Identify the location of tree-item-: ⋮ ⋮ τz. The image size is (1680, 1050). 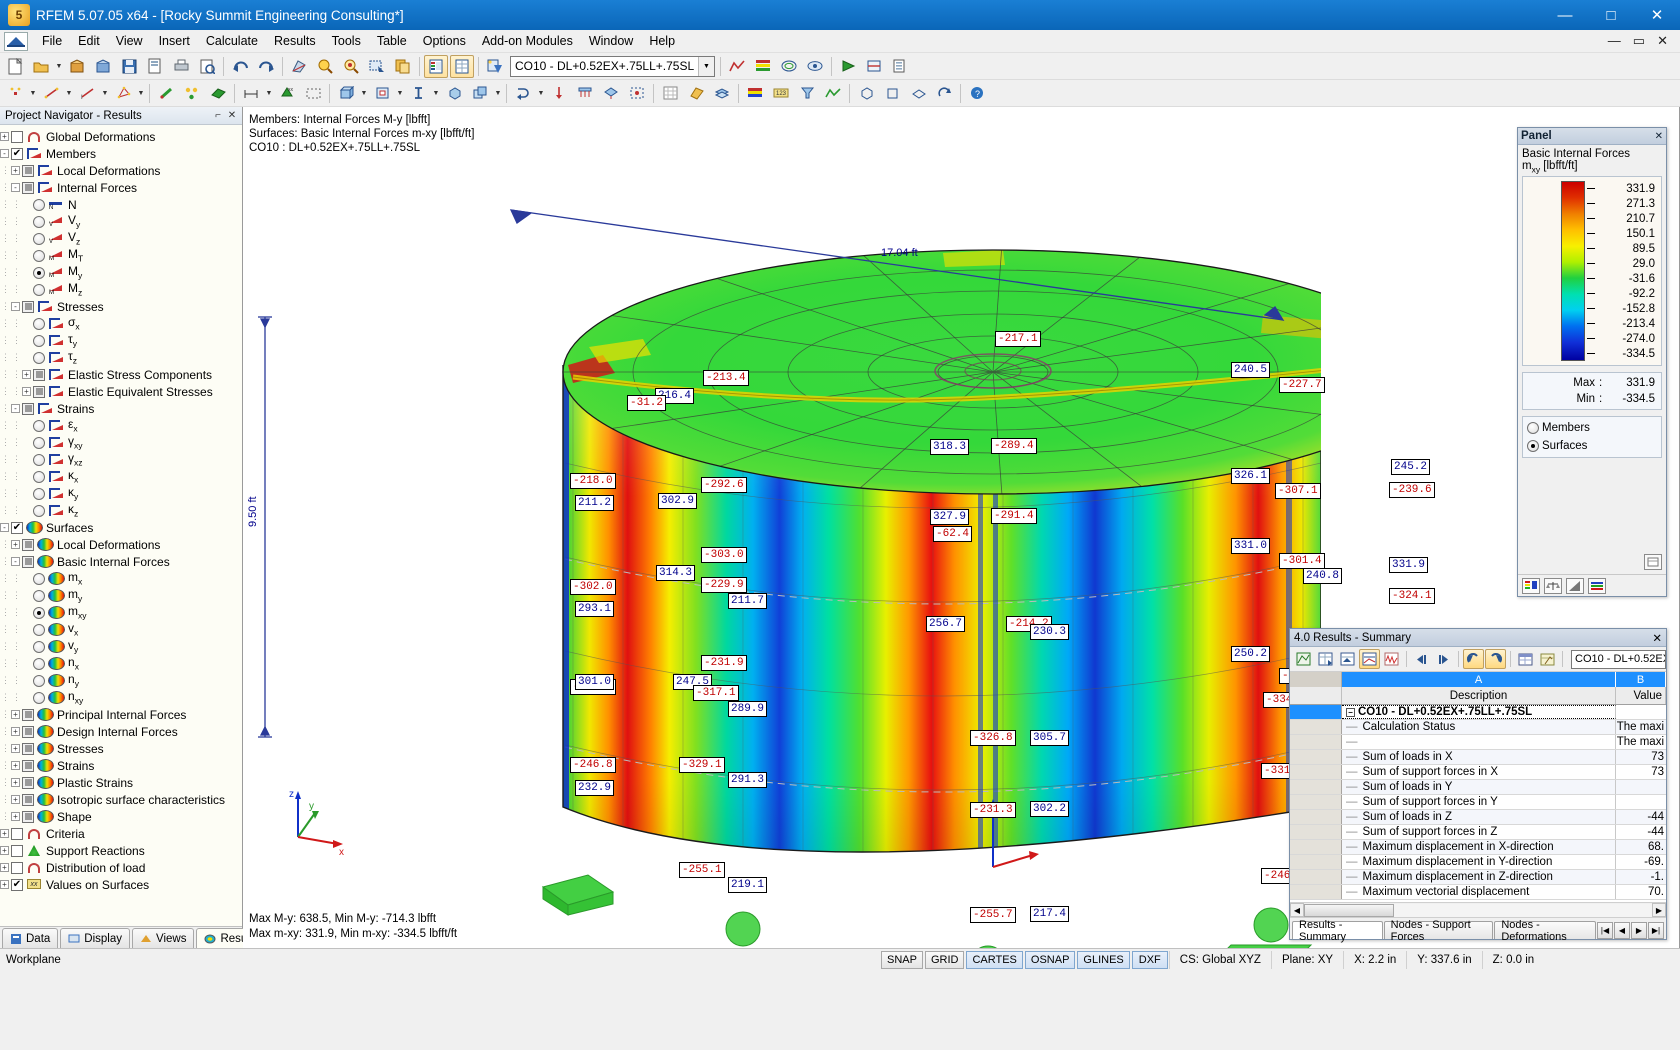
(121, 357).